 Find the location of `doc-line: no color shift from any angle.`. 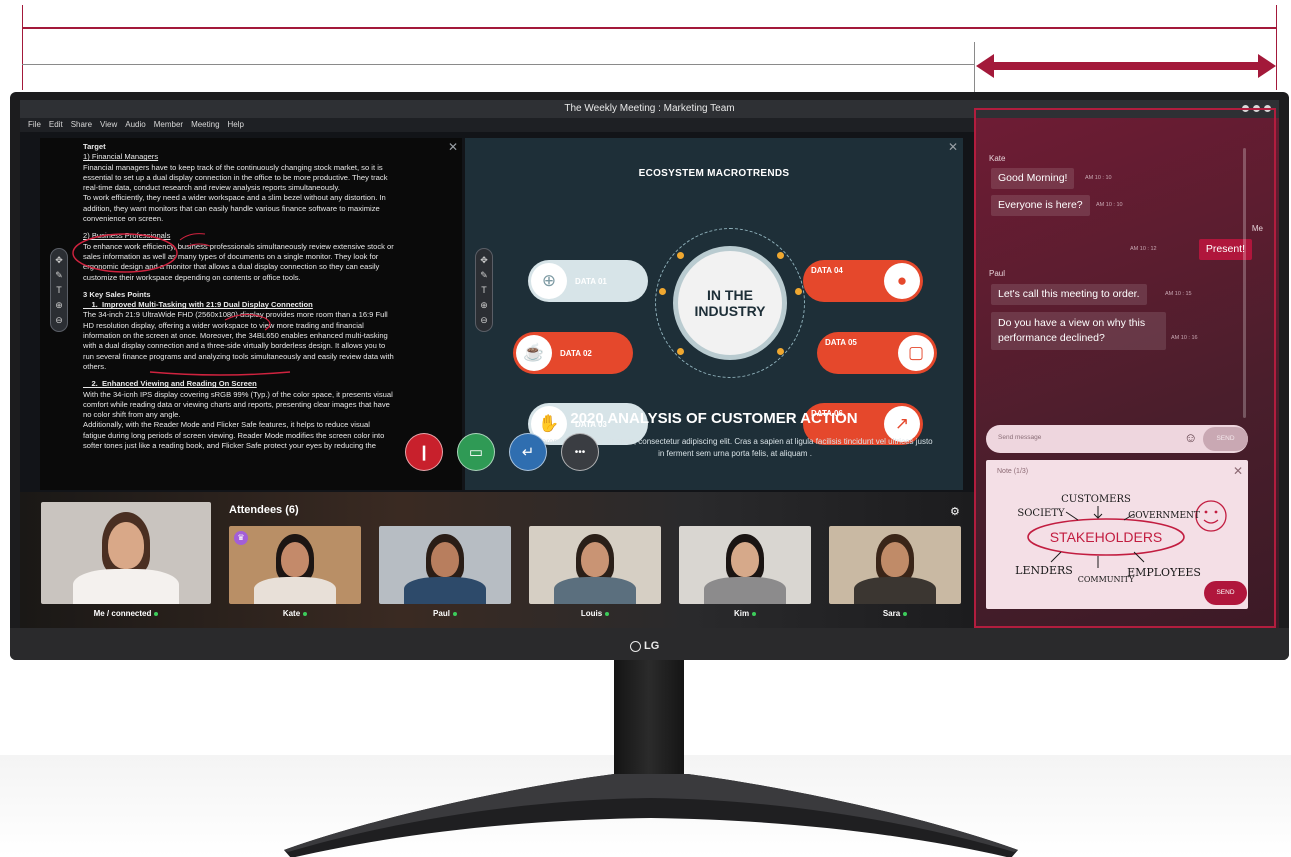

doc-line: no color shift from any angle. is located at coordinates (132, 415).